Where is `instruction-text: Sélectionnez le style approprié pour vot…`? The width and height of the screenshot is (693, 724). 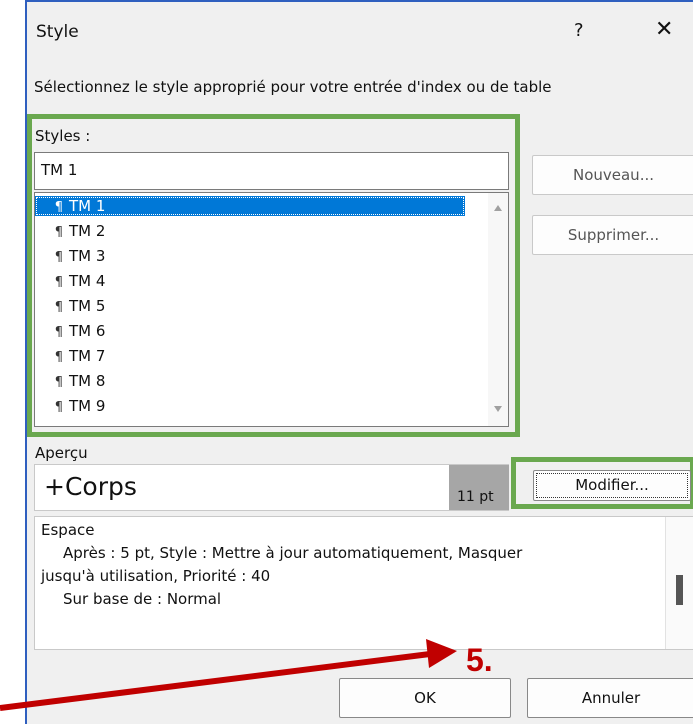
instruction-text: Sélectionnez le style approprié pour vot… is located at coordinates (293, 87).